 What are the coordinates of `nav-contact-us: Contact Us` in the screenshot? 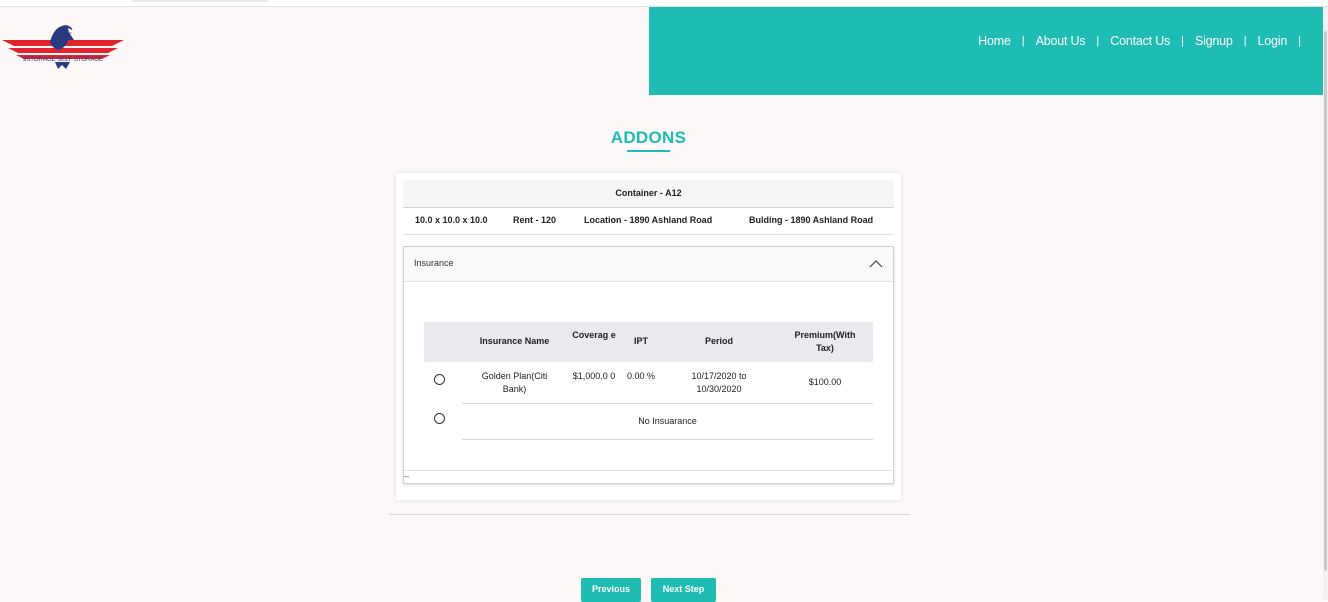 It's located at (1140, 41).